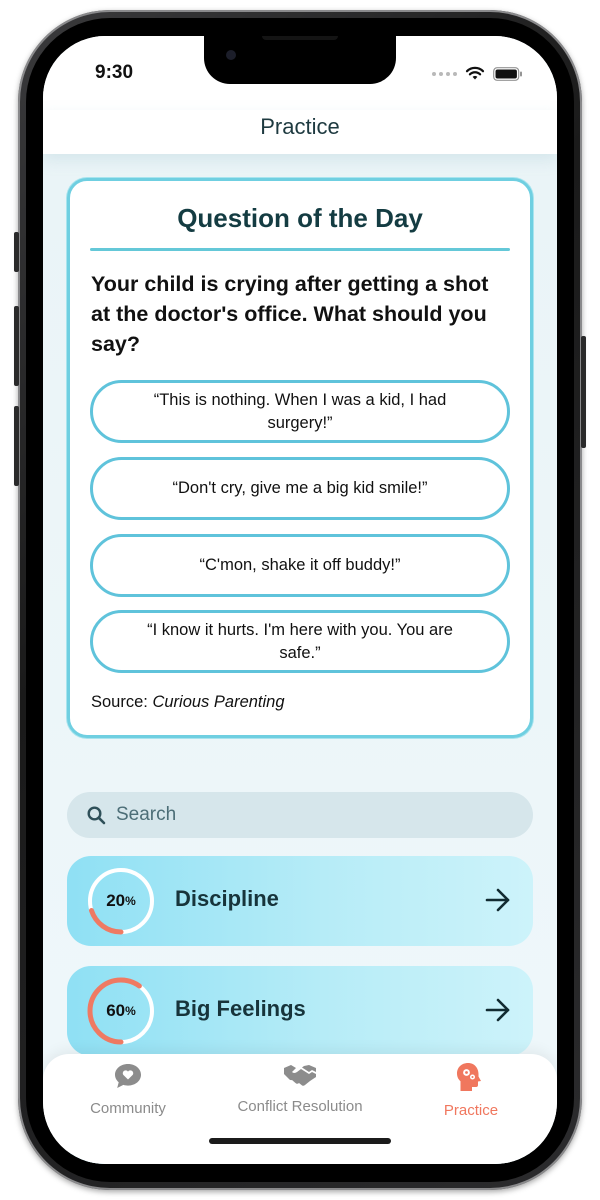 The image size is (600, 1200). Describe the element at coordinates (114, 72) in the screenshot. I see `status-time: 9:30` at that location.